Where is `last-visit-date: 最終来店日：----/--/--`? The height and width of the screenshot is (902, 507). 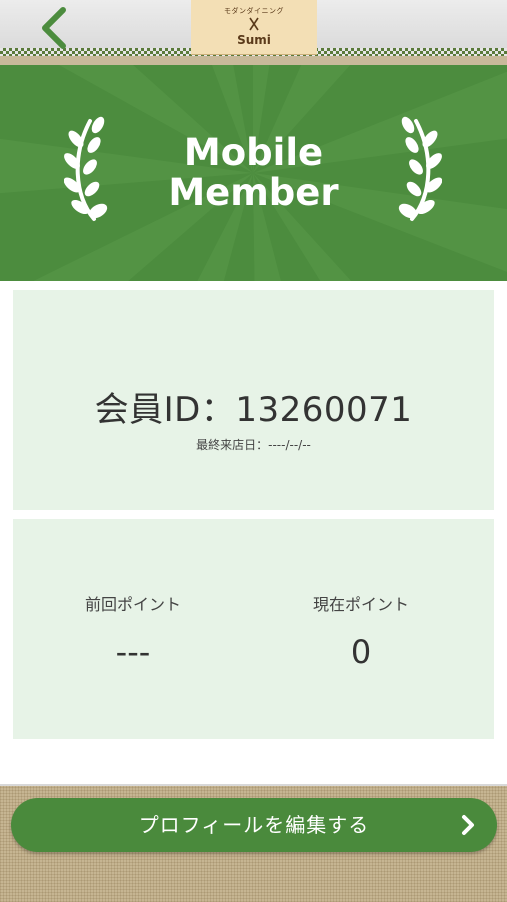 last-visit-date: 最終来店日：----/--/-- is located at coordinates (253, 445).